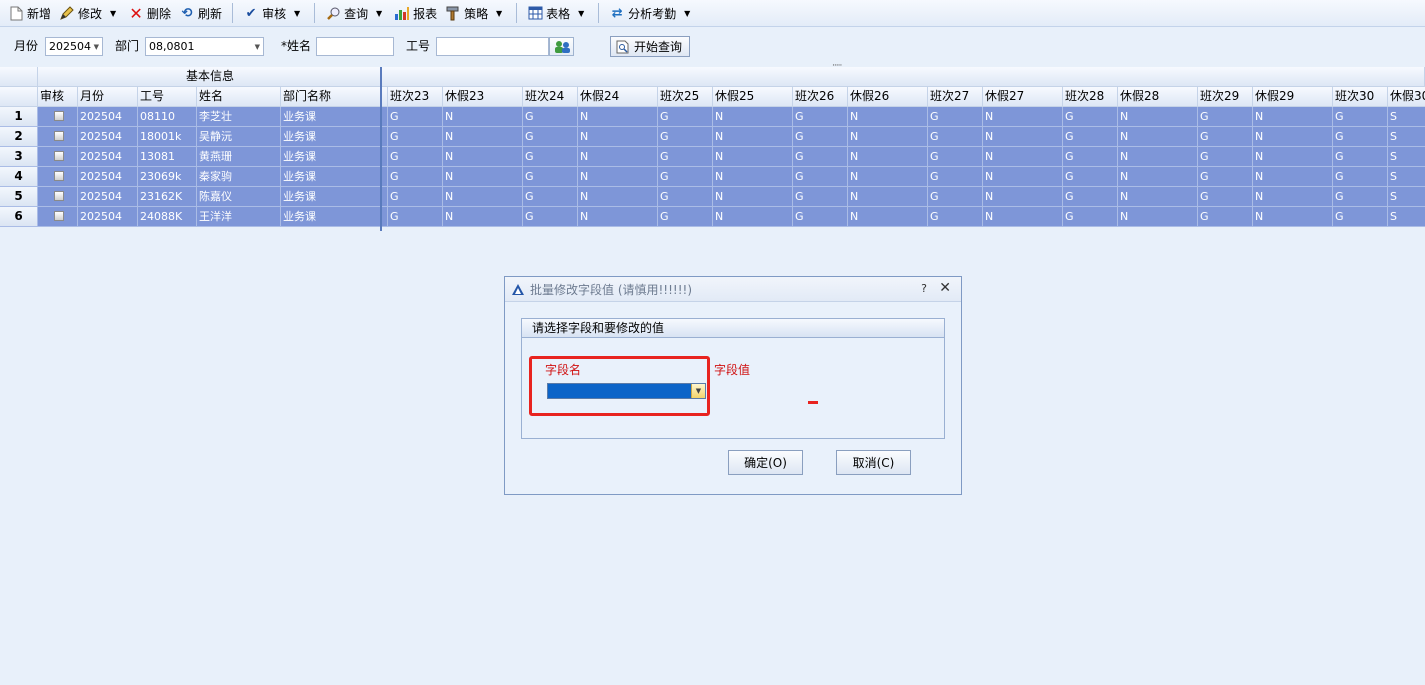 The height and width of the screenshot is (685, 1425). What do you see at coordinates (19, 117) in the screenshot?
I see `row-number: 1` at bounding box center [19, 117].